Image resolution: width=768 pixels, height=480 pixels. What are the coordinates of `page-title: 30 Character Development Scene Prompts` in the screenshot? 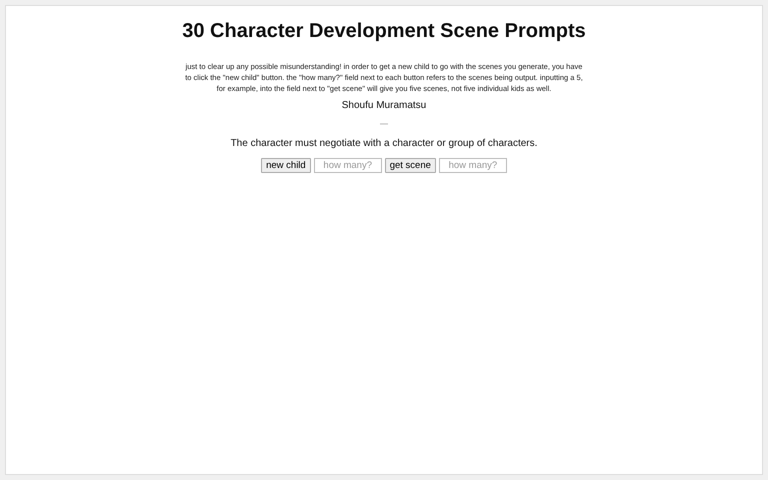 It's located at (384, 31).